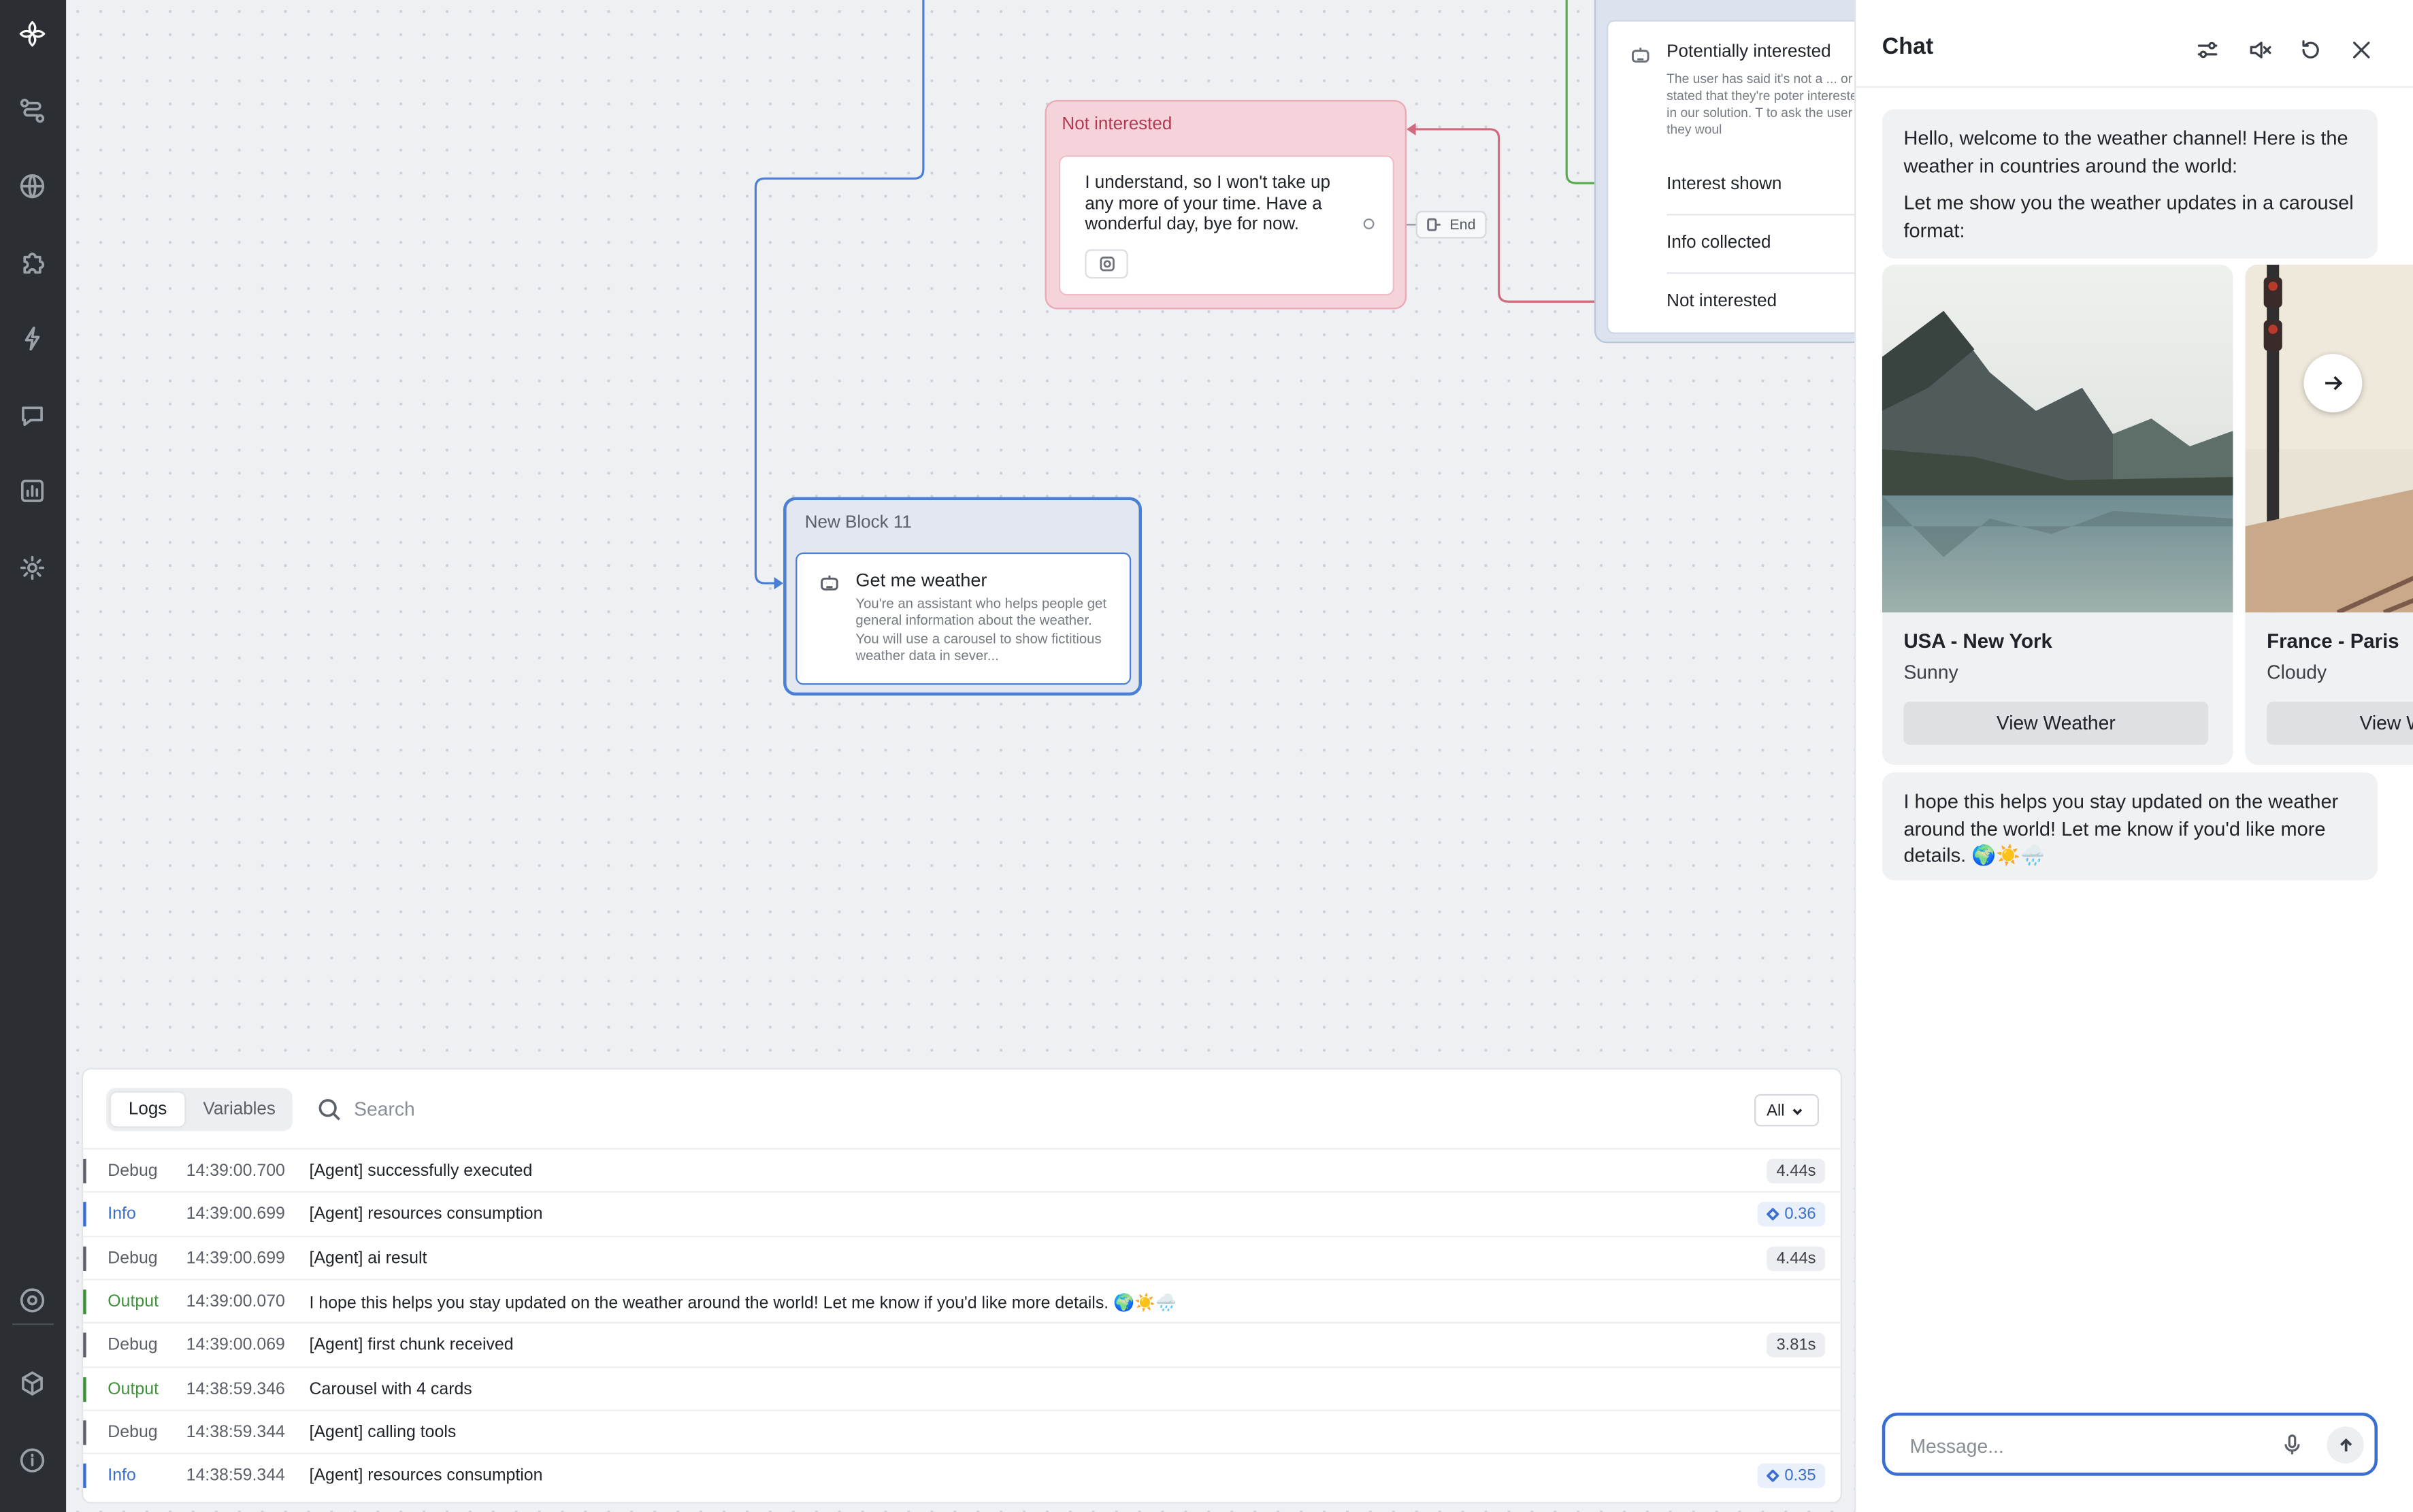 Image resolution: width=2413 pixels, height=1512 pixels. Describe the element at coordinates (390, 1388) in the screenshot. I see `log-message: Carousel with 4 cards` at that location.